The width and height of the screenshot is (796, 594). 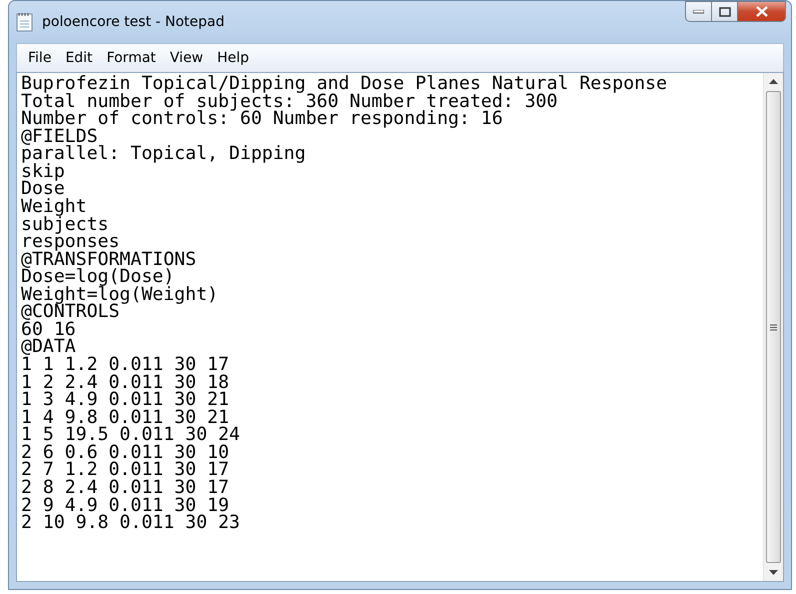 What do you see at coordinates (125, 505) in the screenshot?
I see `text-line: 2 9 4.9 0.011 30 19` at bounding box center [125, 505].